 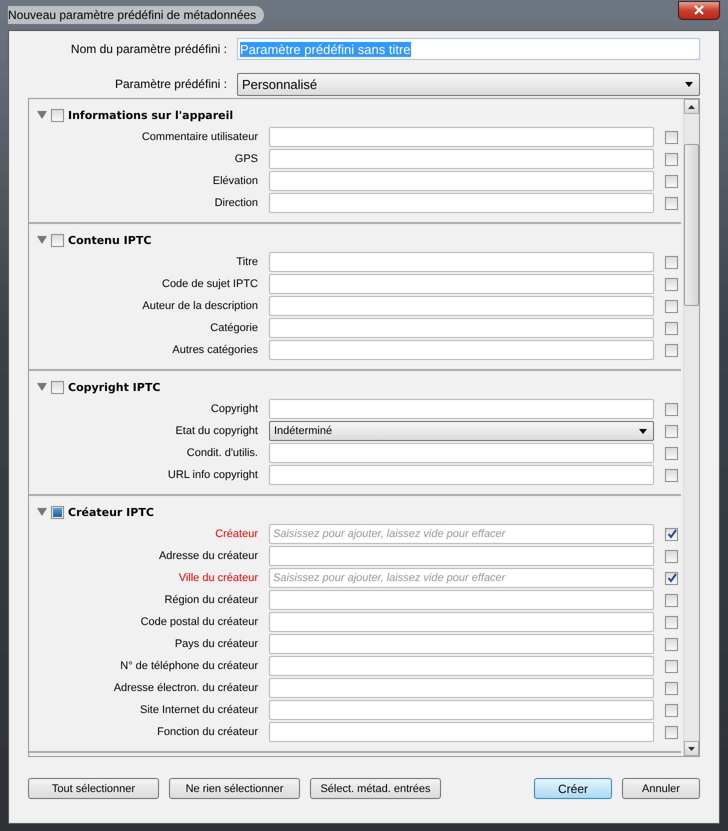 What do you see at coordinates (149, 49) in the screenshot?
I see `field-label: Nom du paramètre prédéfini :` at bounding box center [149, 49].